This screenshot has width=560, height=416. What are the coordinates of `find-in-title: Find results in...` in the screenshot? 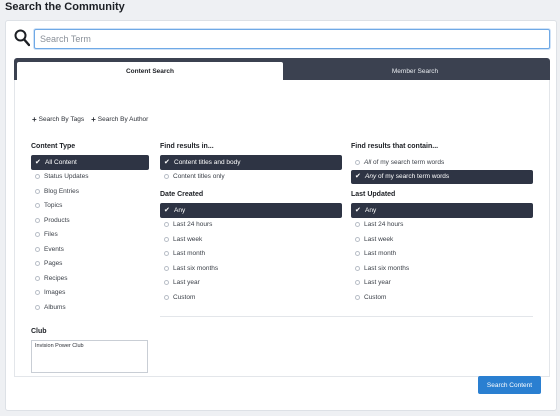 It's located at (187, 146).